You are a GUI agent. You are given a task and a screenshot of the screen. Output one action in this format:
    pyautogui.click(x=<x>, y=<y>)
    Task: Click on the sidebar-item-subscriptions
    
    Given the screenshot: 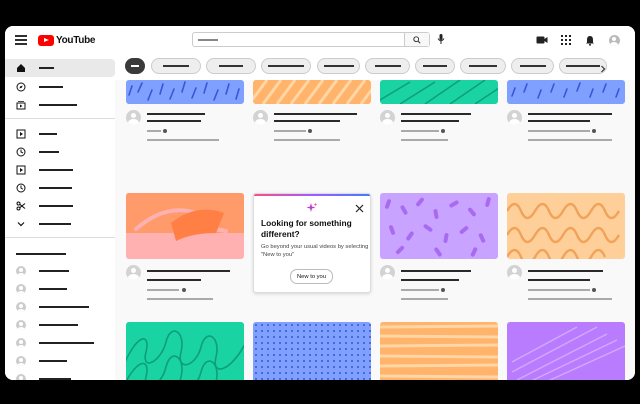 What is the action you would take?
    pyautogui.click(x=60, y=105)
    